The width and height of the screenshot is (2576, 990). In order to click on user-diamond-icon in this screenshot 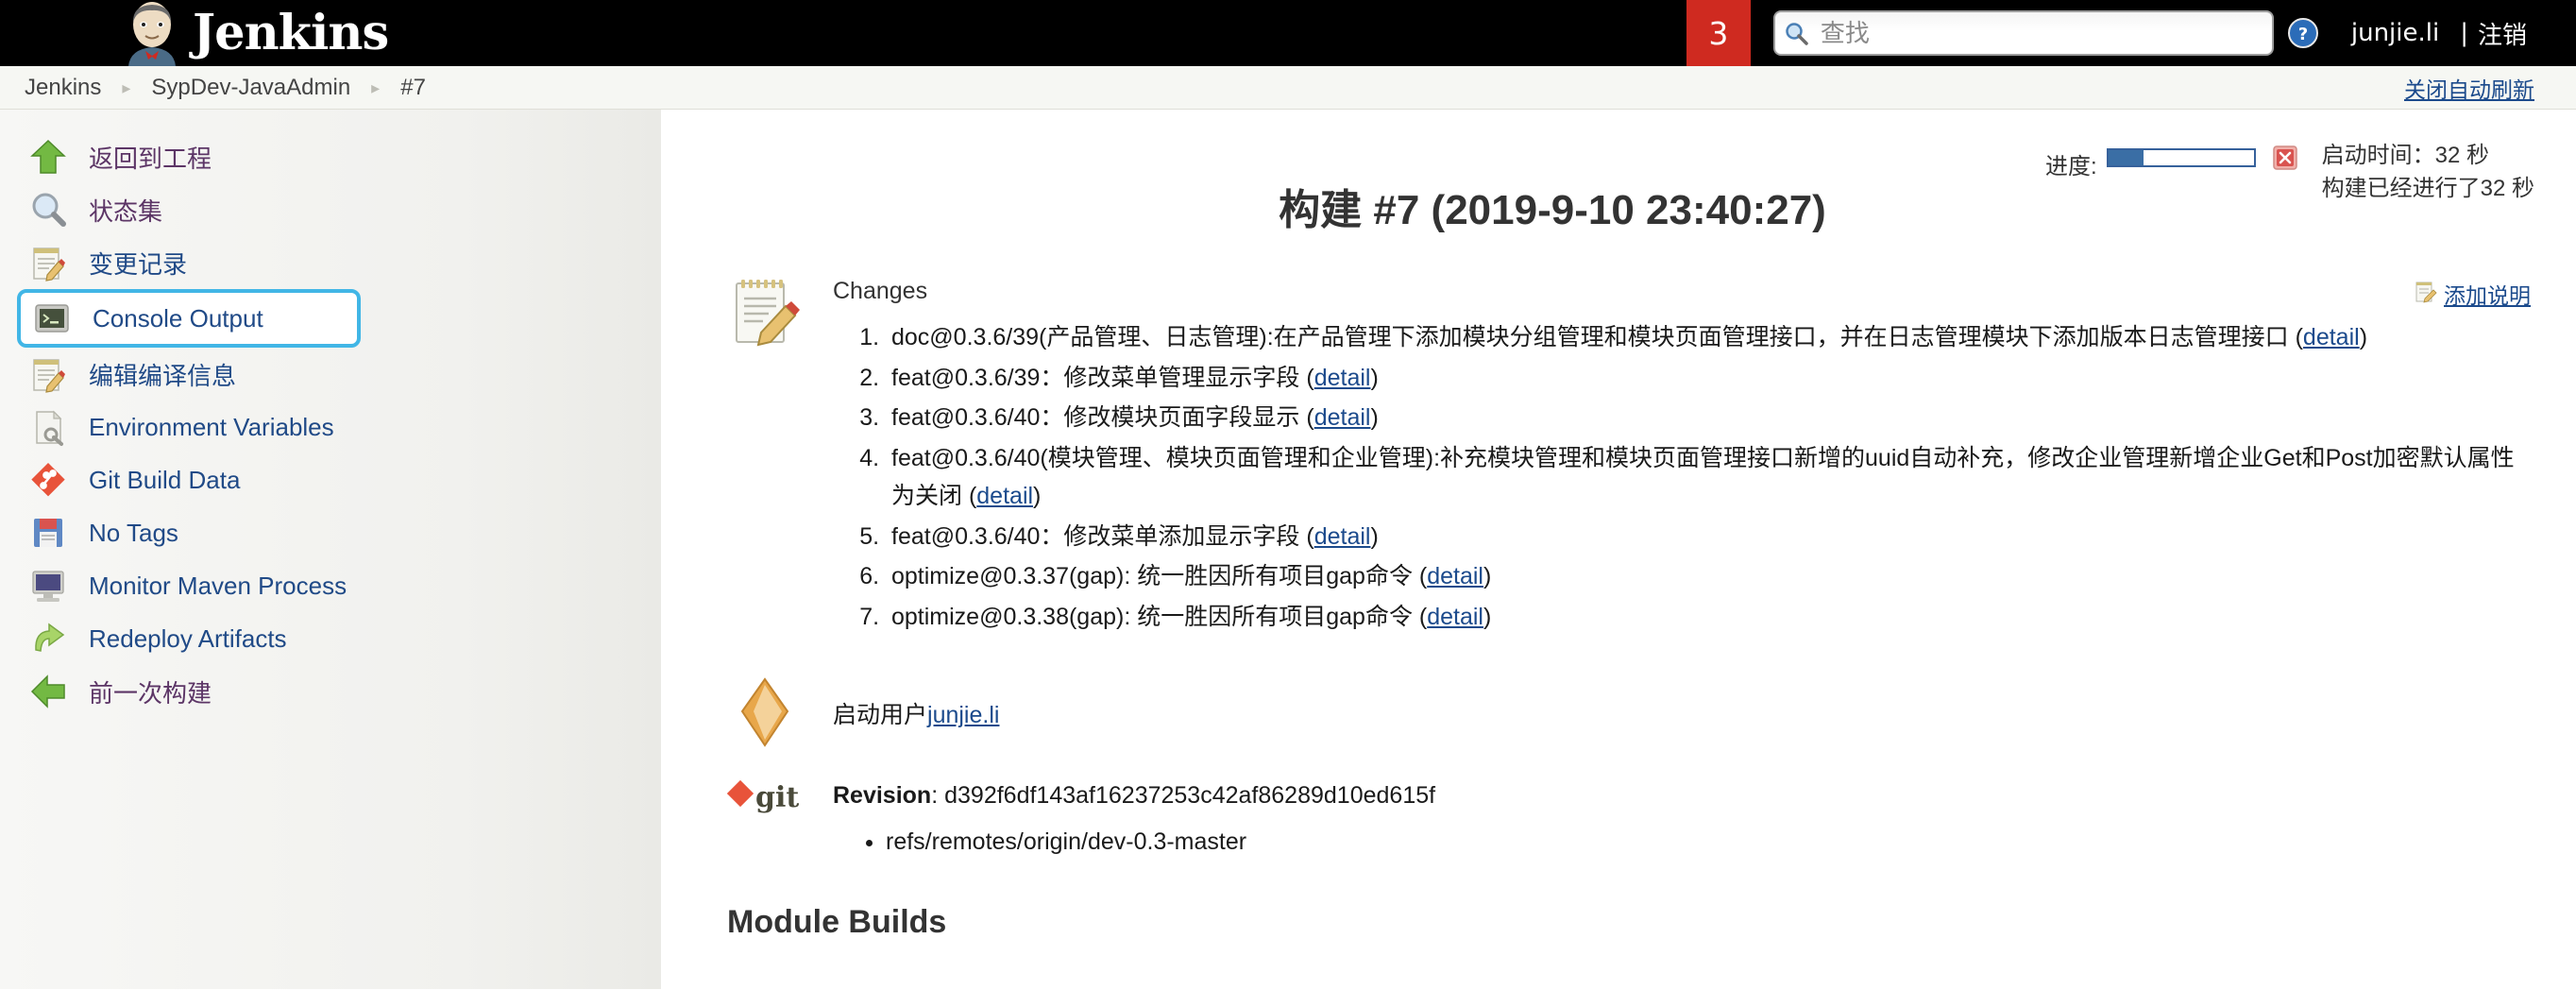, I will do `click(765, 715)`.